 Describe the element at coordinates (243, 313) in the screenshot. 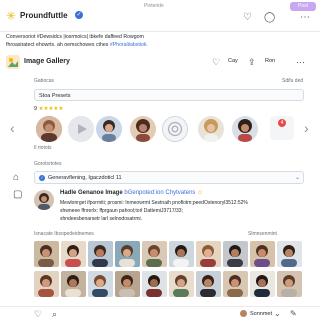

I see `user-avatar-small` at that location.